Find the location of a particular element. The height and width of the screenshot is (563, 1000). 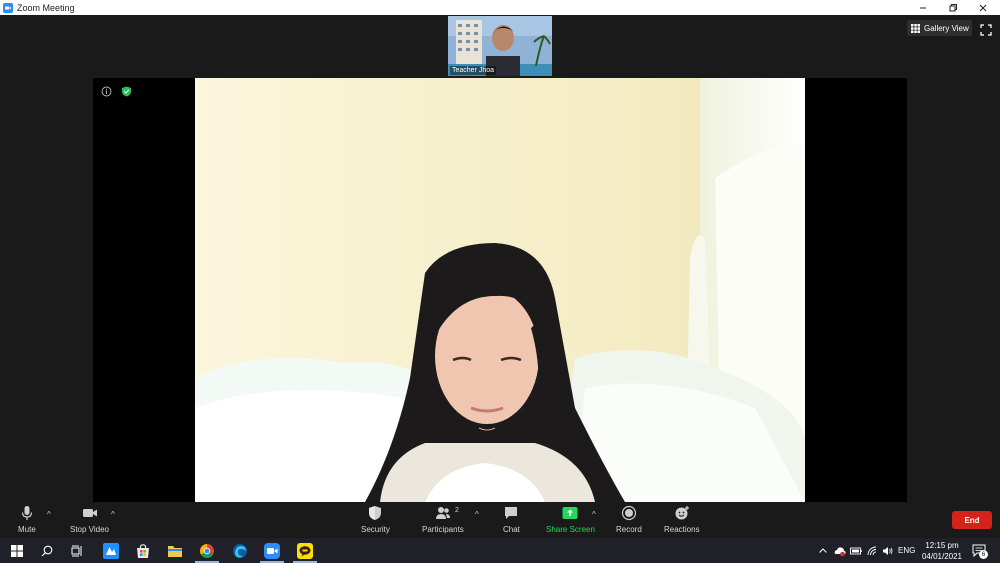

share-options-chevron-icon: ^ is located at coordinates (594, 514).